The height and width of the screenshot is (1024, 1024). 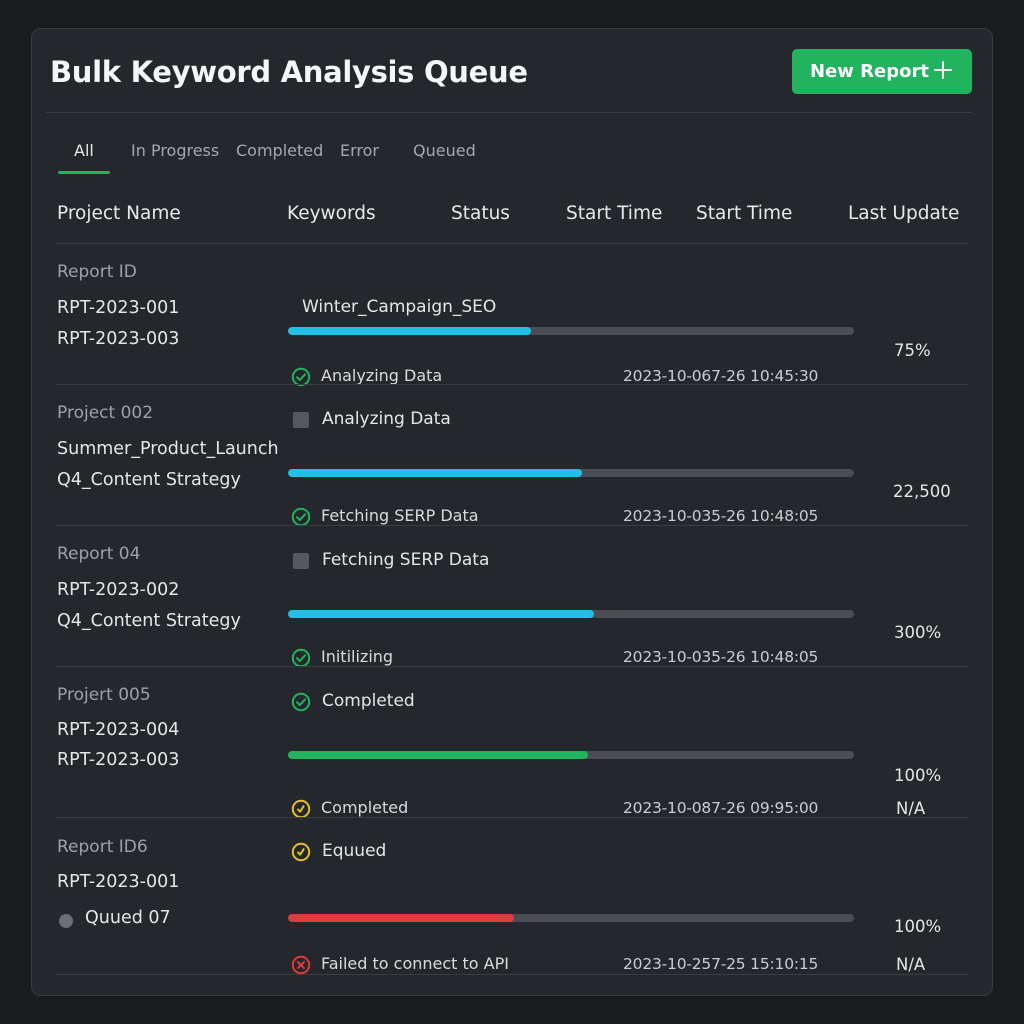 I want to click on keyword-label: Equued, so click(x=354, y=851).